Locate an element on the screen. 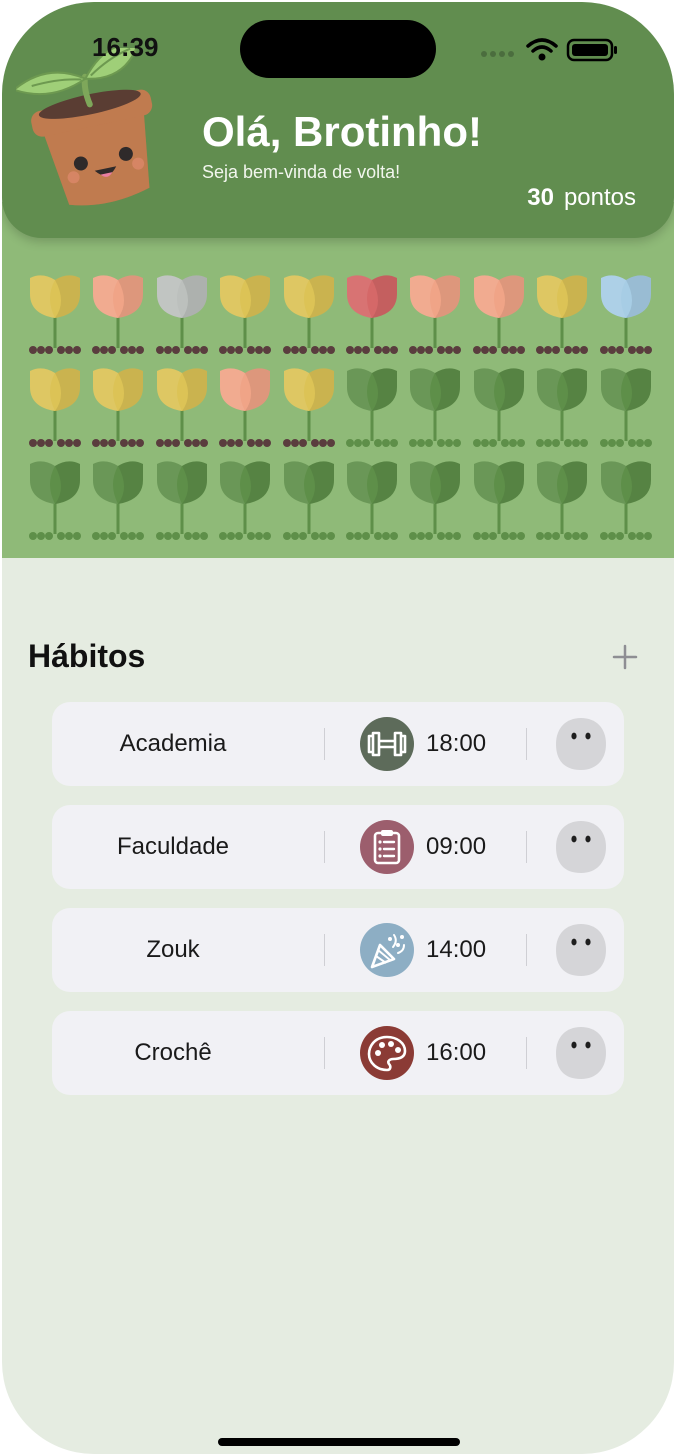 The width and height of the screenshot is (676, 1456). dynamic-island is located at coordinates (338, 49).